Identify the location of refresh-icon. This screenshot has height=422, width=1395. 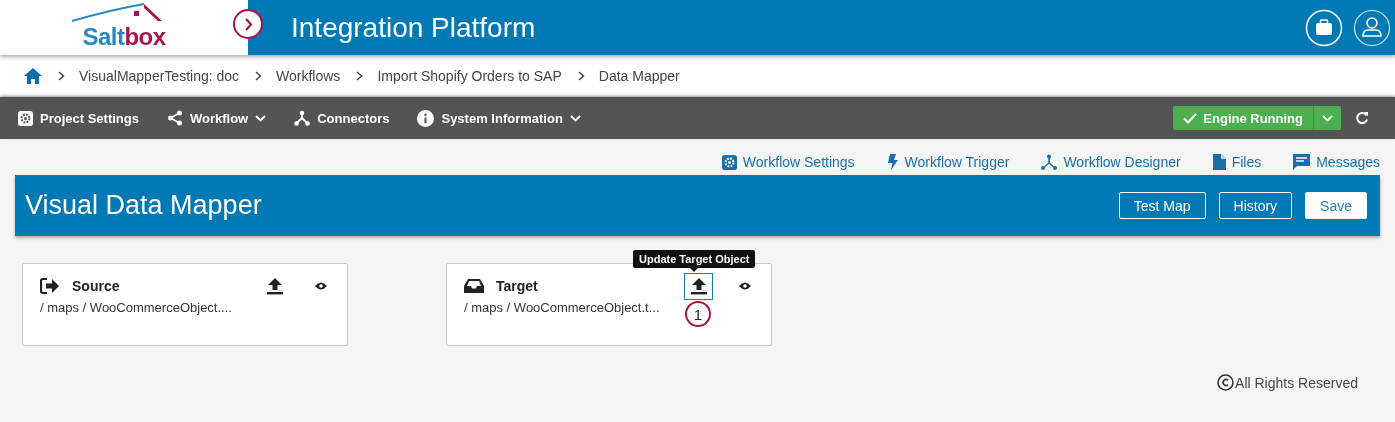
(1362, 118).